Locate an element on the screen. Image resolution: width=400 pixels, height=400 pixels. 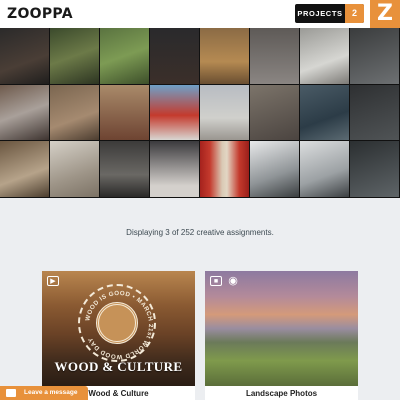
wood-is-good-emblem: WOOD IS GOOD • MARCH 21st WORLD WOOD DAY is located at coordinates (117, 323).